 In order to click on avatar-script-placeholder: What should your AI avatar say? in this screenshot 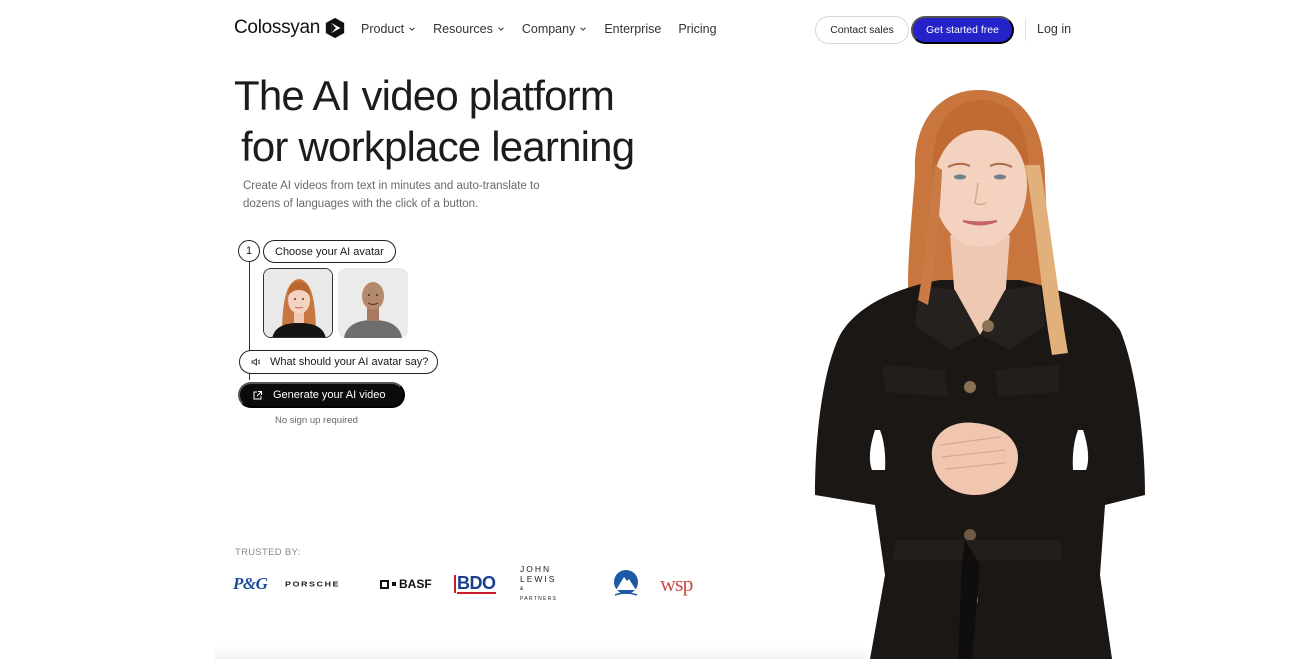, I will do `click(349, 362)`.